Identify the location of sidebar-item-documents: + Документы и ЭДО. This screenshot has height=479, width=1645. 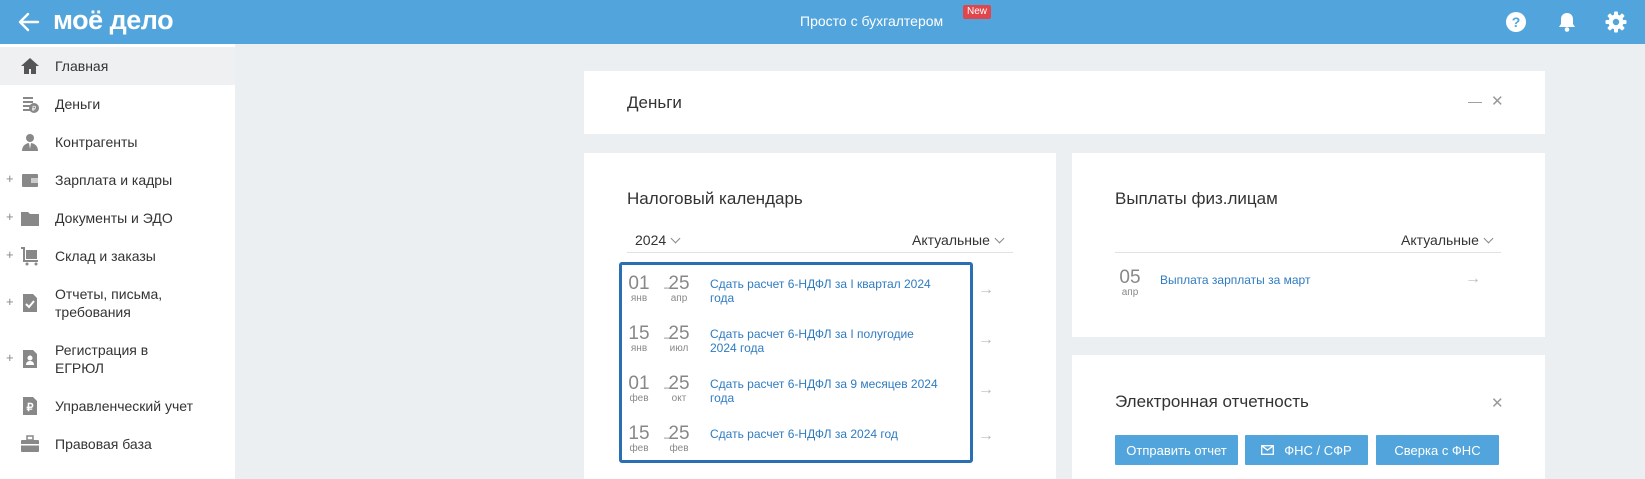
(117, 218).